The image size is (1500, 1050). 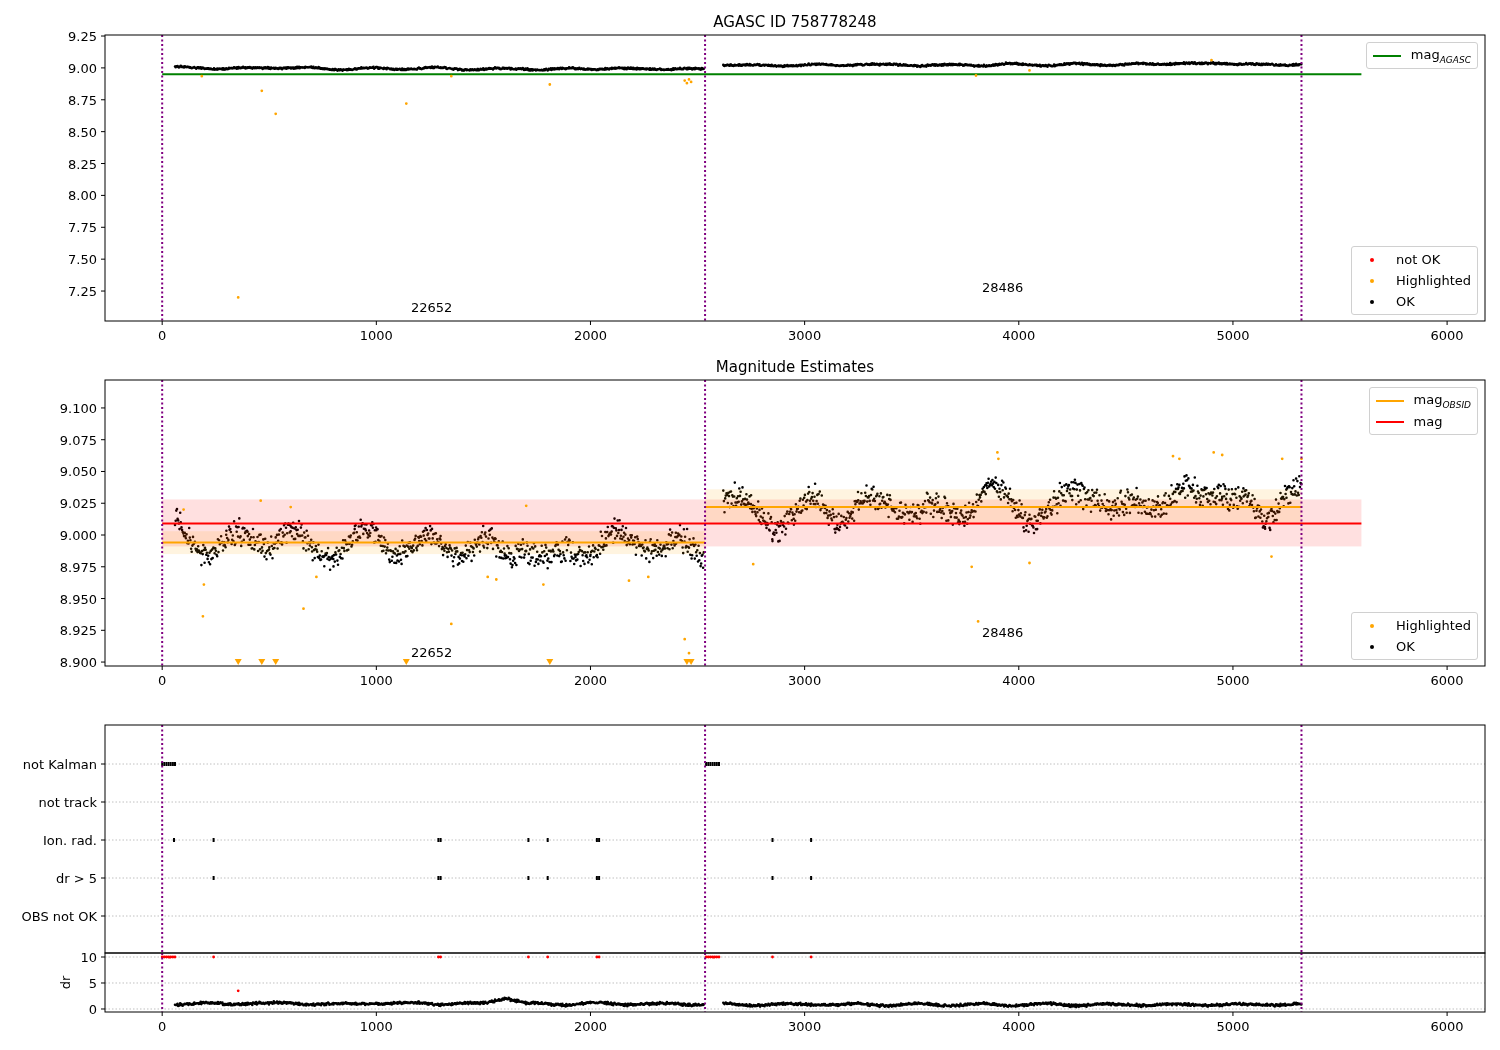 What do you see at coordinates (1428, 421) in the screenshot?
I see `legend-label: mag` at bounding box center [1428, 421].